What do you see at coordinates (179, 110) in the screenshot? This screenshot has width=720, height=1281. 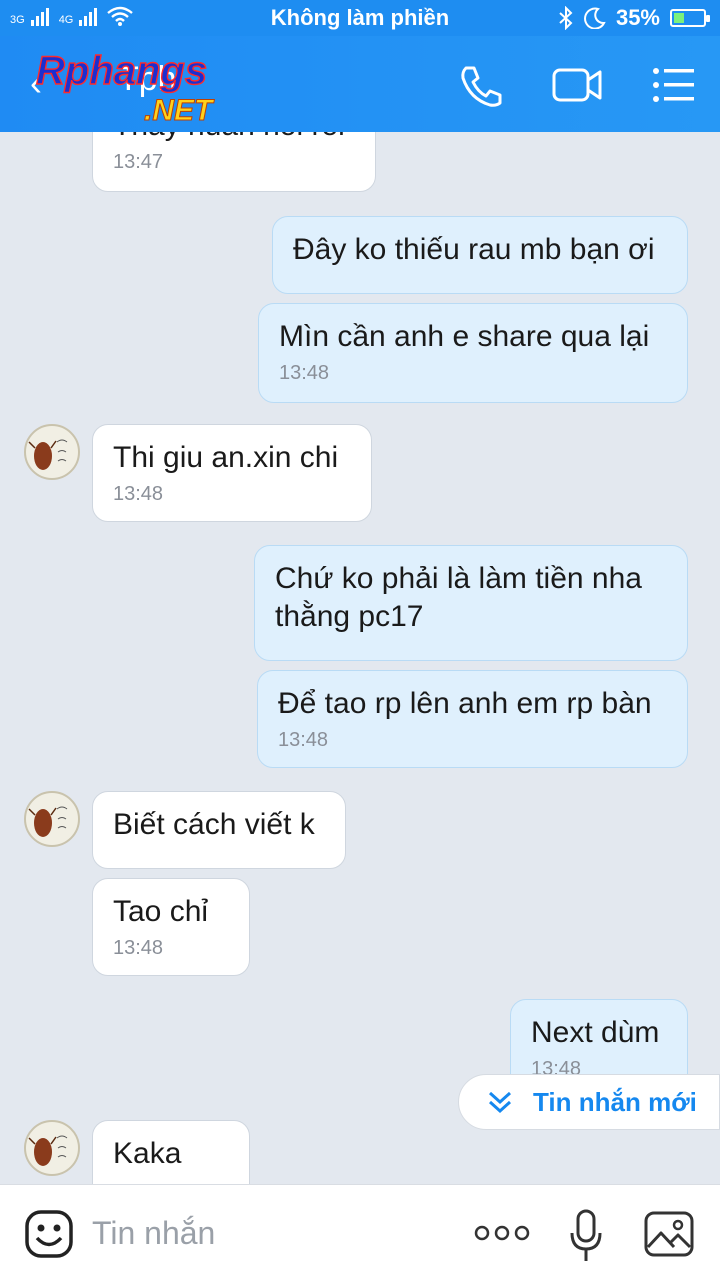 I see `svg-text: .NET` at bounding box center [179, 110].